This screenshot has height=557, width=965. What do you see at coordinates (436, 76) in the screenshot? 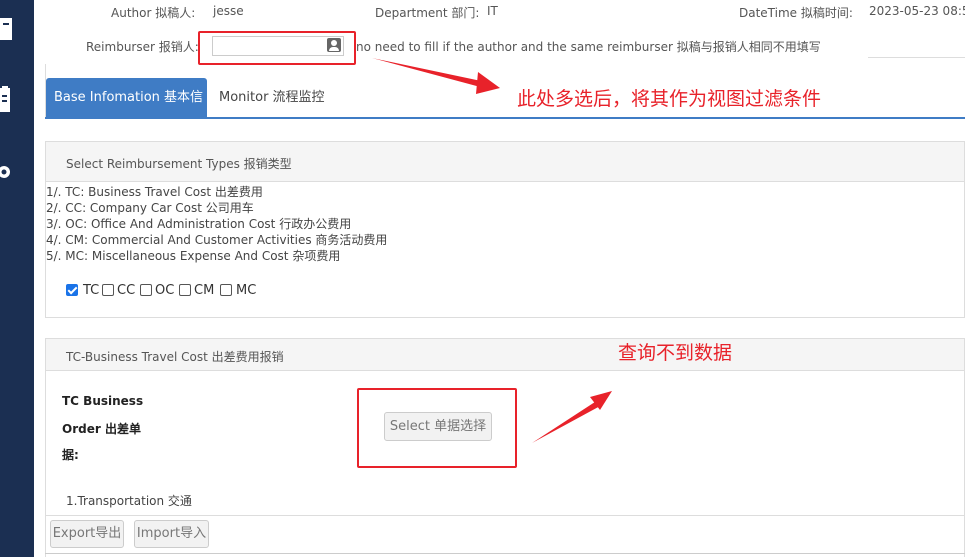
I see `arrow-top` at bounding box center [436, 76].